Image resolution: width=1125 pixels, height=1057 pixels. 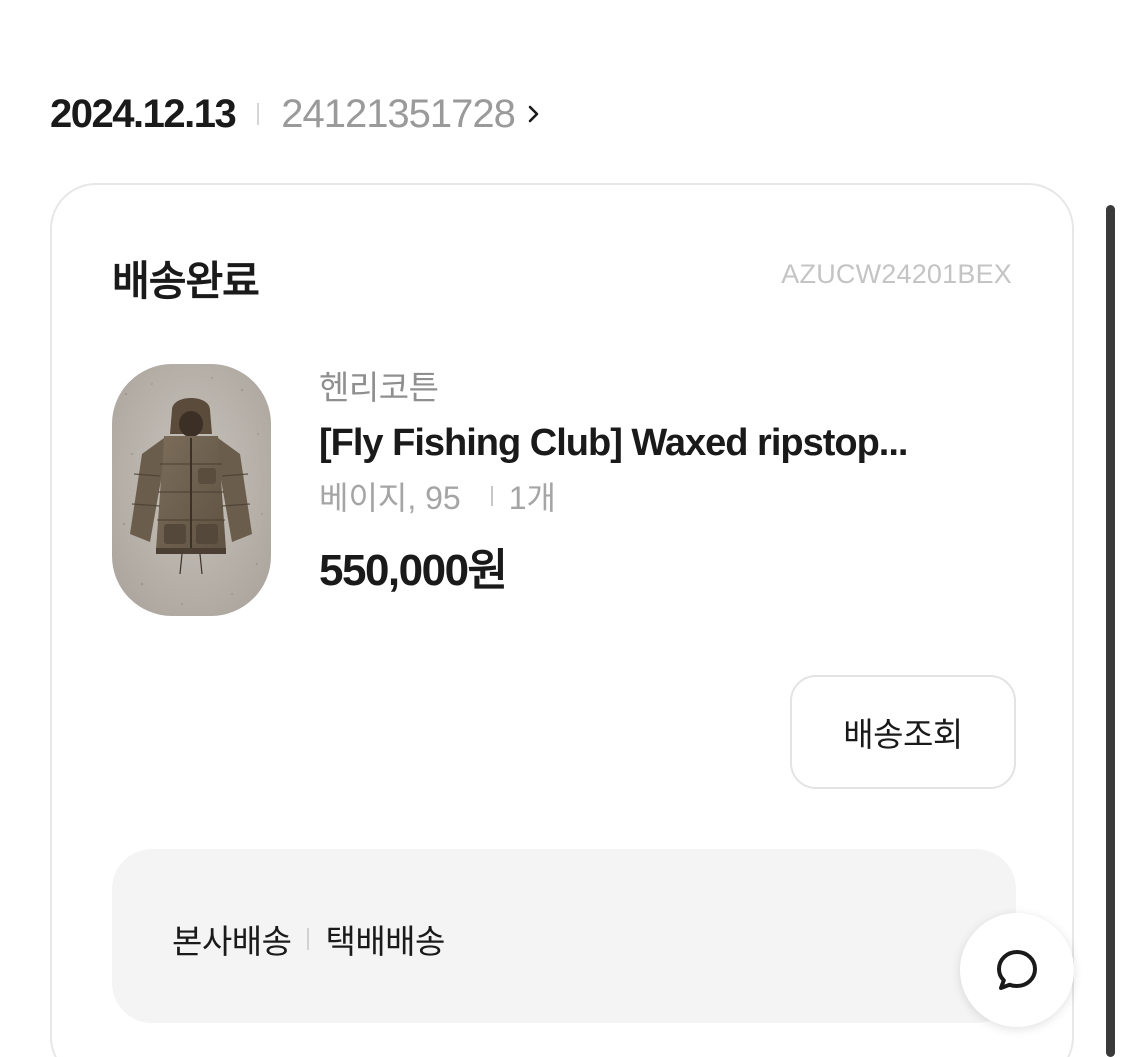 I want to click on chat-bubble-icon, so click(x=1017, y=970).